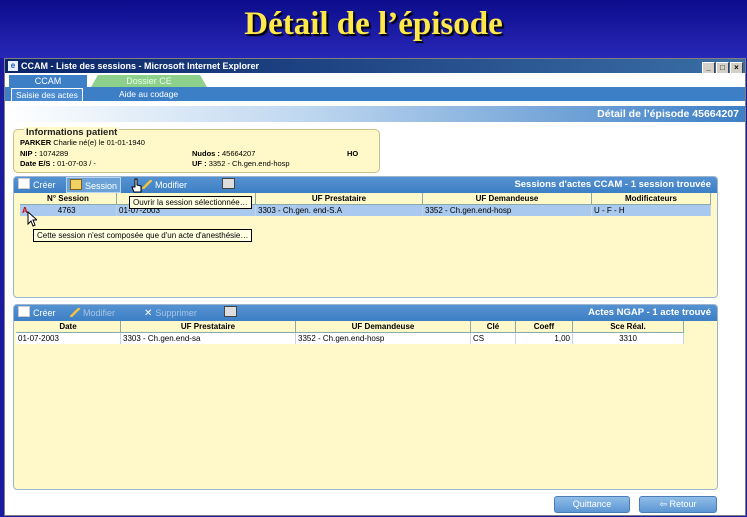 The height and width of the screenshot is (517, 747). Describe the element at coordinates (76, 163) in the screenshot. I see `dates-value: 01-07-03 / -` at that location.